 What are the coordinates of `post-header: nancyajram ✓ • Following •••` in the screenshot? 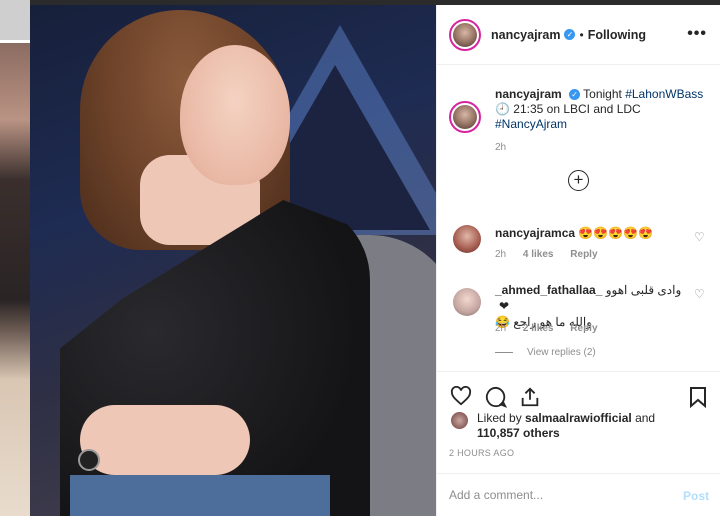 It's located at (578, 35).